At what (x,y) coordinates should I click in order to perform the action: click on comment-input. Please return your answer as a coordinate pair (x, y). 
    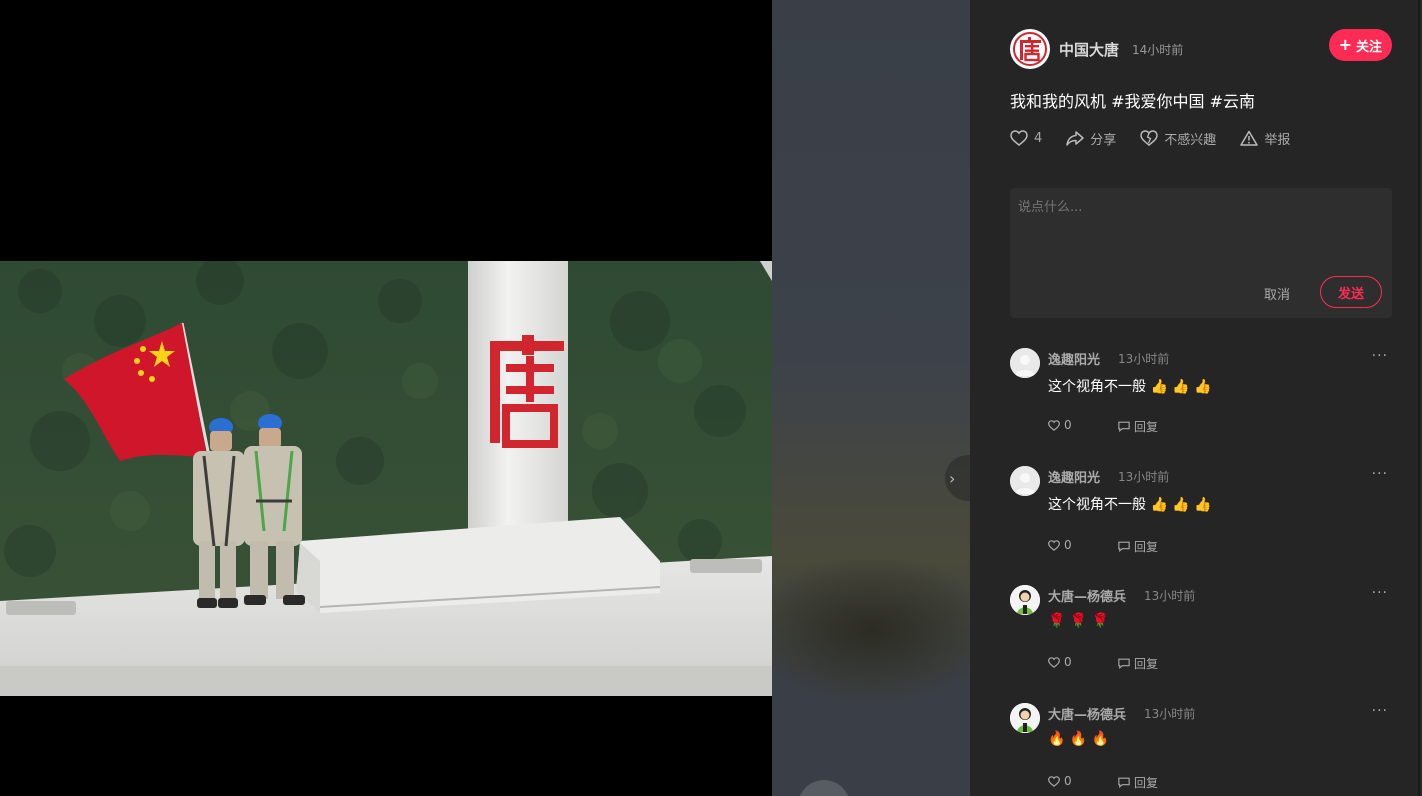
    Looking at the image, I should click on (1198, 207).